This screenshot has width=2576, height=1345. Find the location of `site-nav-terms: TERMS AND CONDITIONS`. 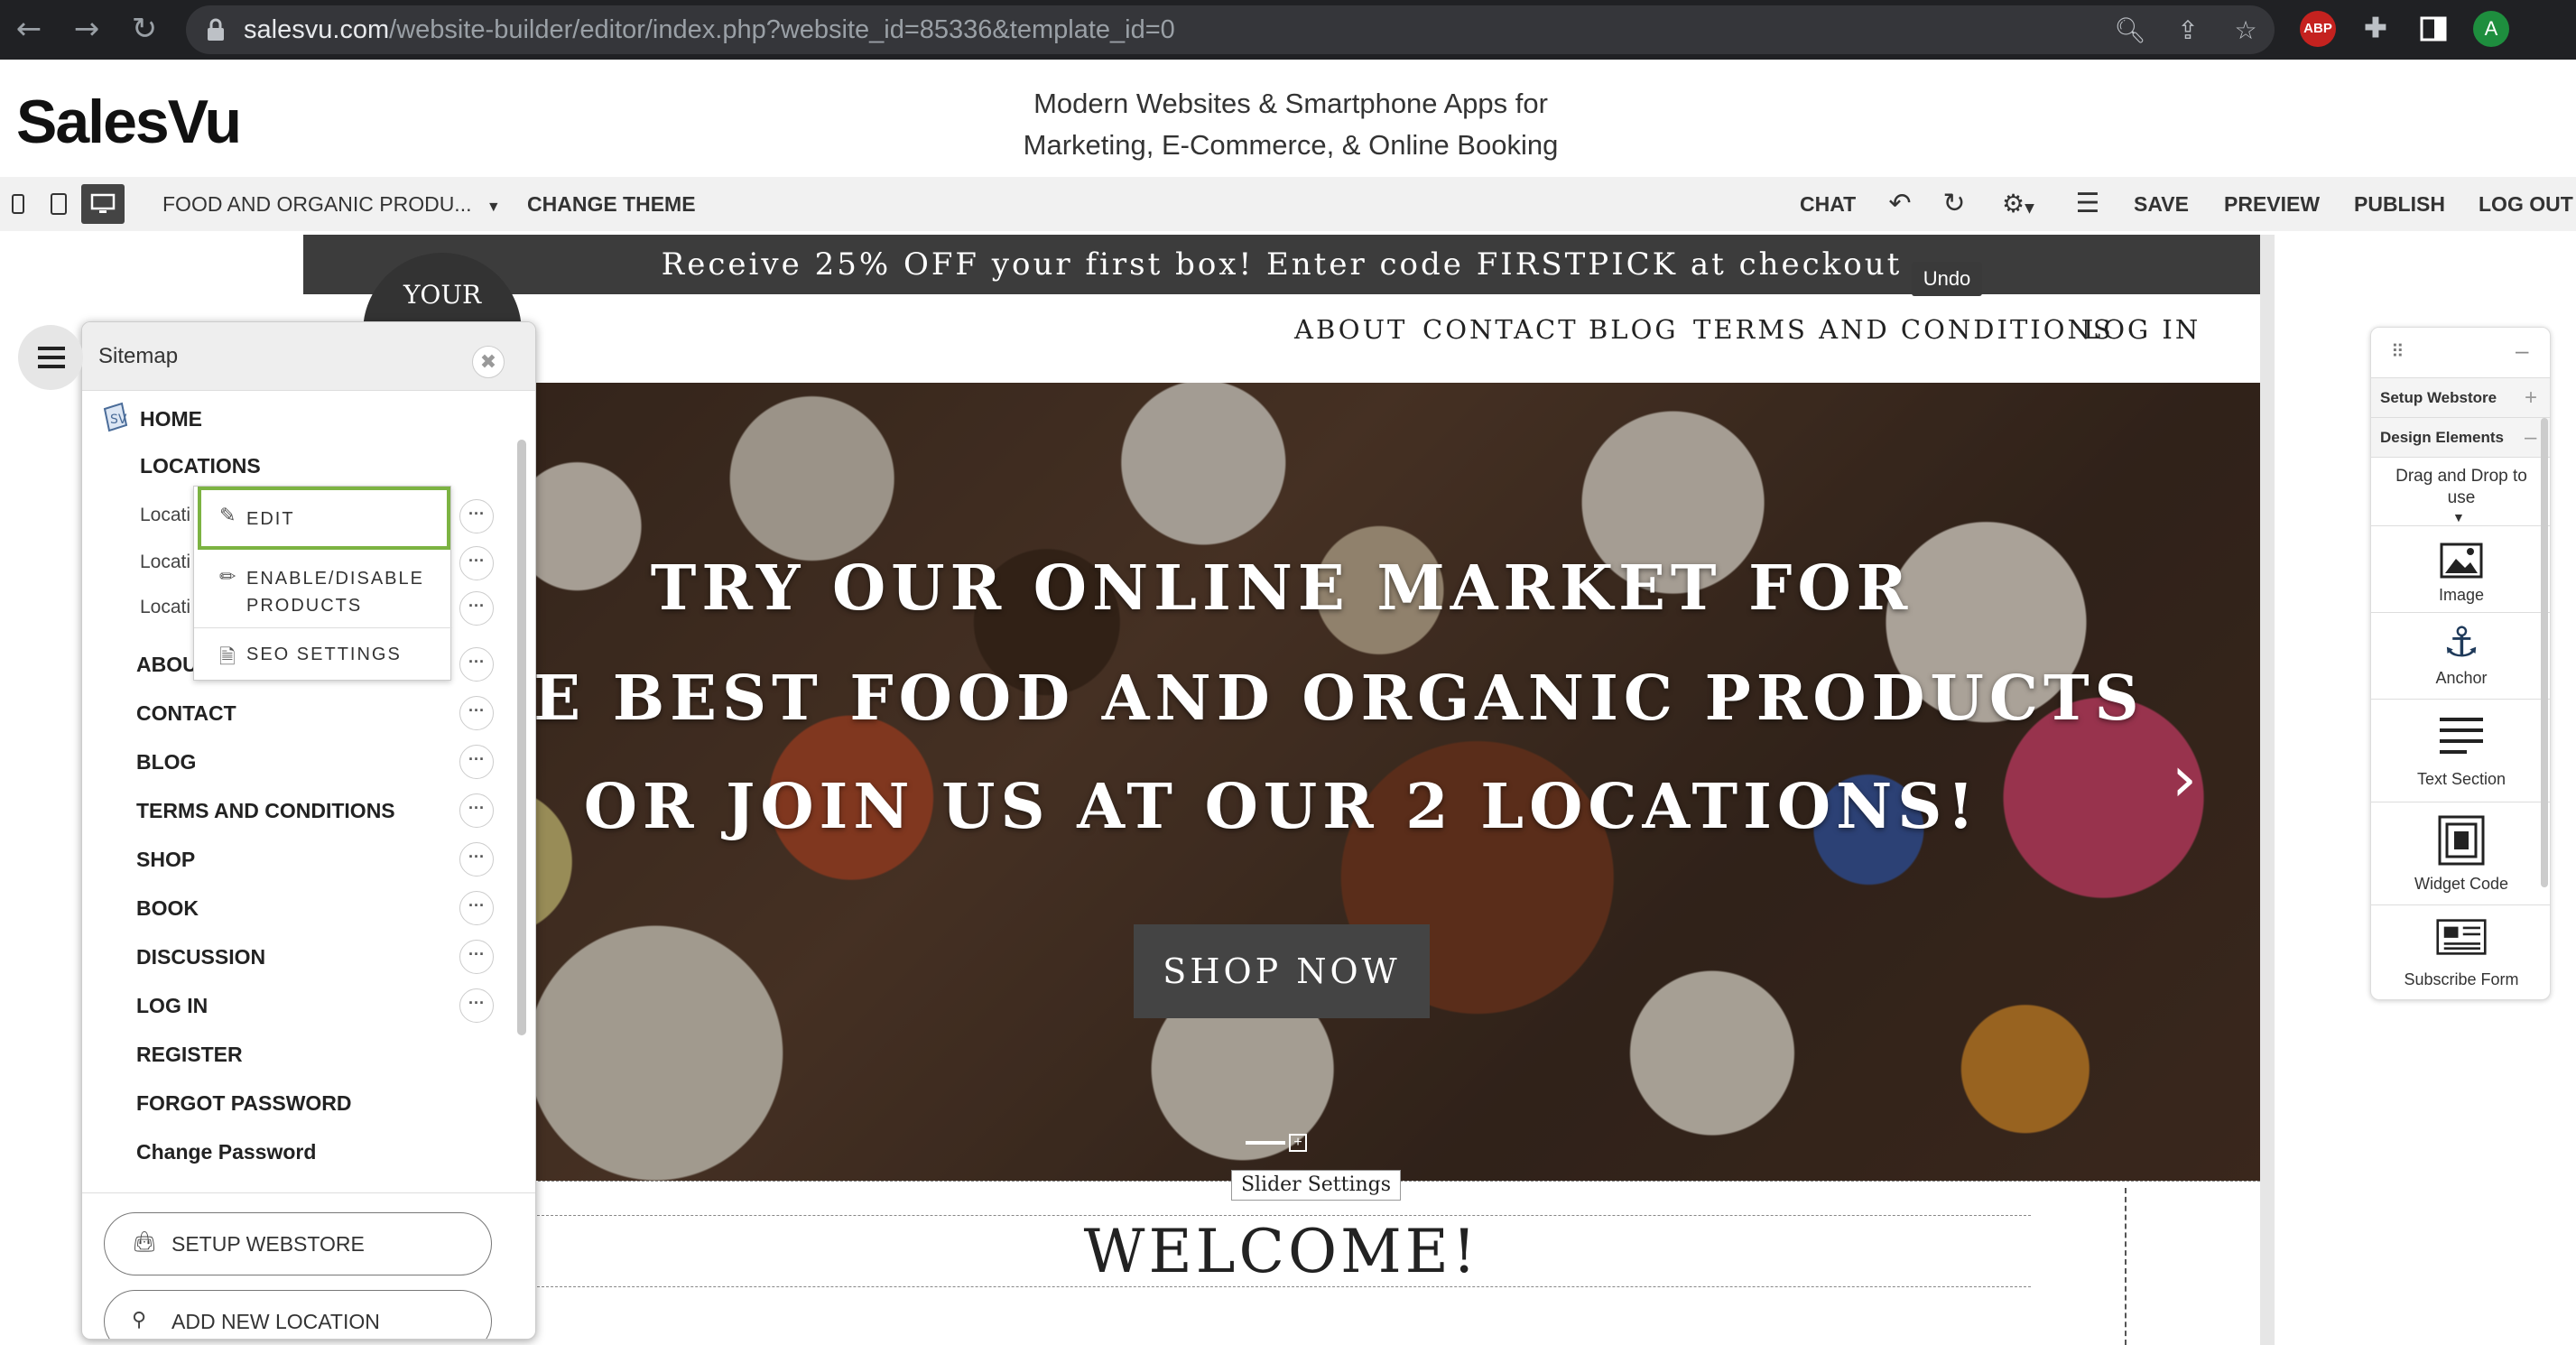

site-nav-terms: TERMS AND CONDITIONS is located at coordinates (1904, 329).